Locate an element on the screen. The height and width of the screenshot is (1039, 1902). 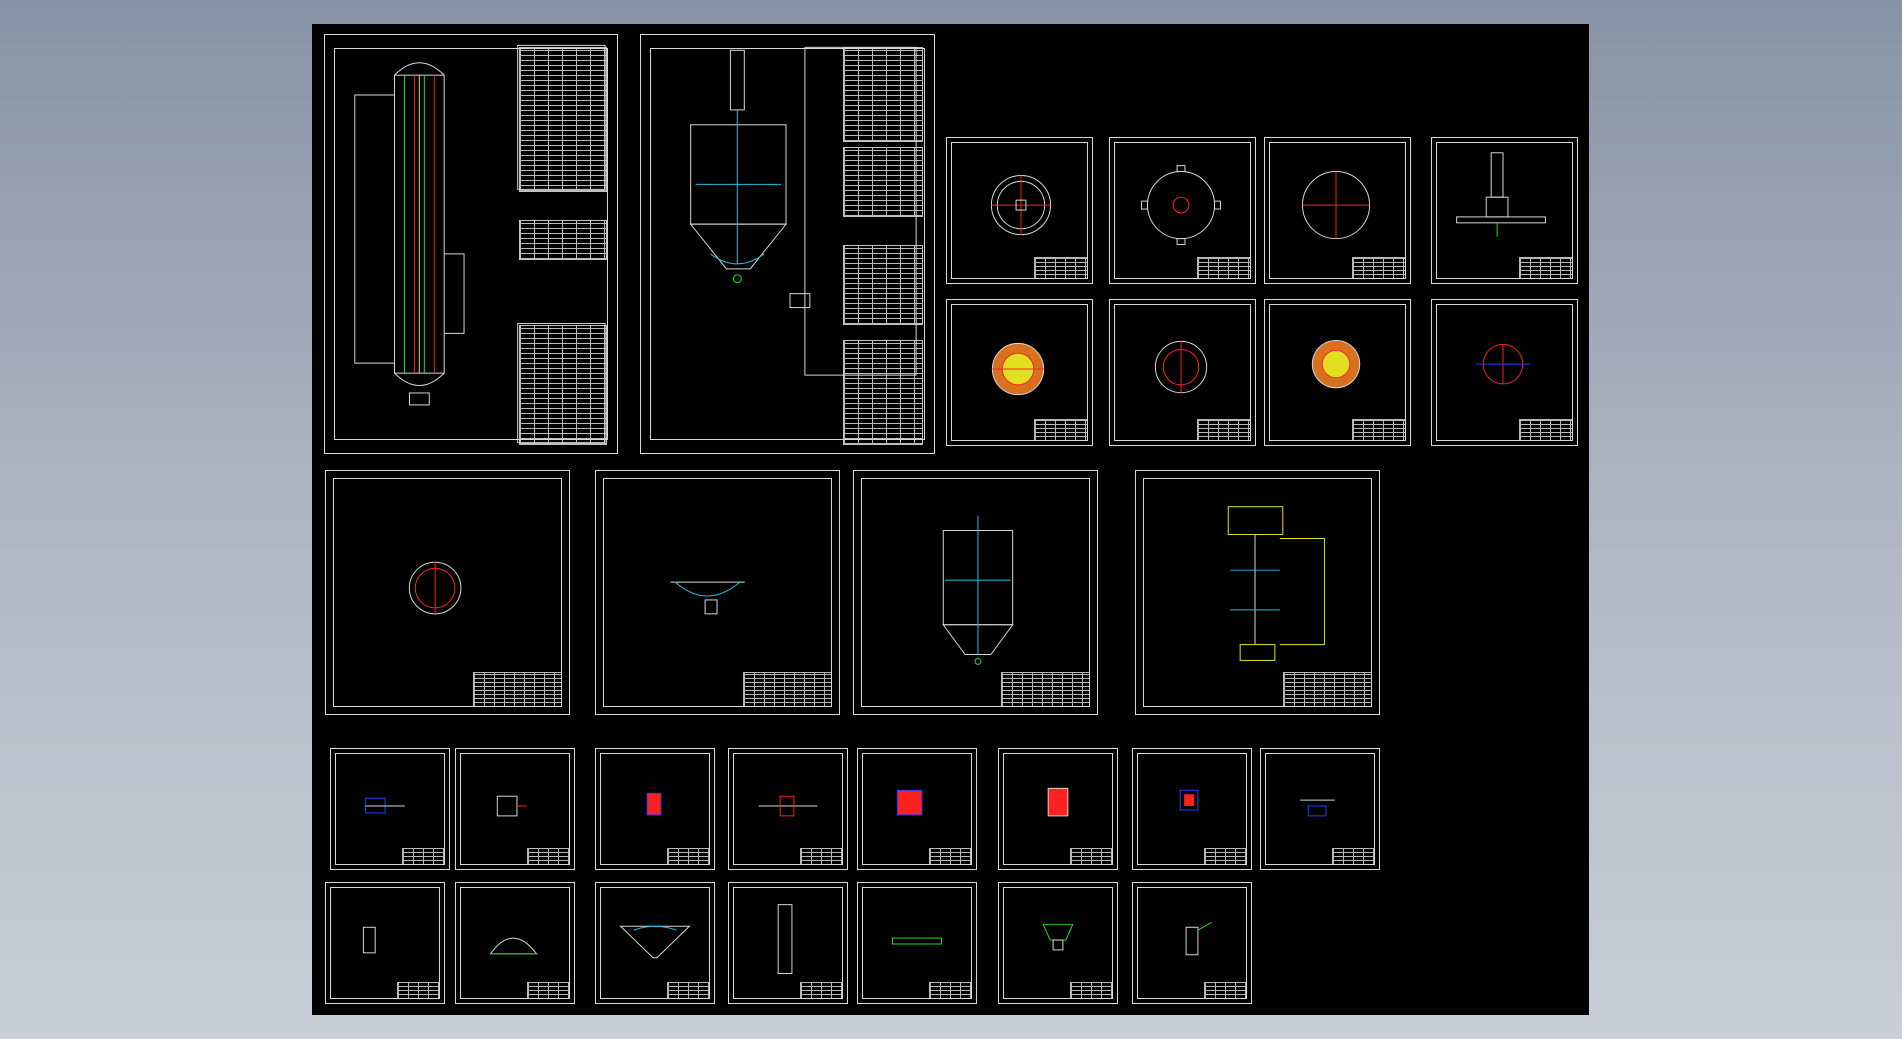
shaft-drawing is located at coordinates (1276, 583).